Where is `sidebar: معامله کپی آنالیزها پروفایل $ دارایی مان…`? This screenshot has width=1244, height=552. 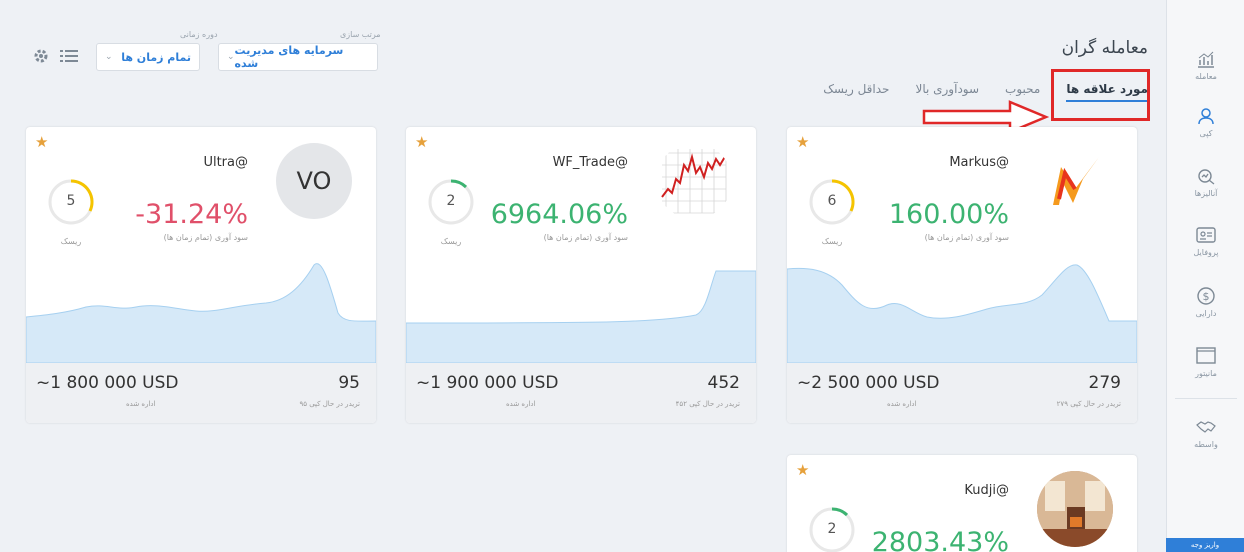
sidebar: معامله کپی آنالیزها پروفایل $ دارایی مان… is located at coordinates (1205, 276).